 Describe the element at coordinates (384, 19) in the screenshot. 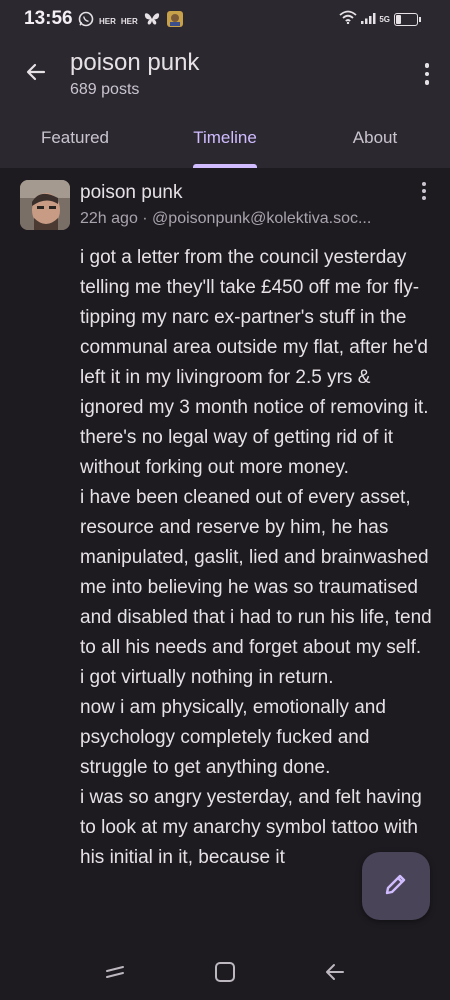

I see `network-type: 5G` at that location.